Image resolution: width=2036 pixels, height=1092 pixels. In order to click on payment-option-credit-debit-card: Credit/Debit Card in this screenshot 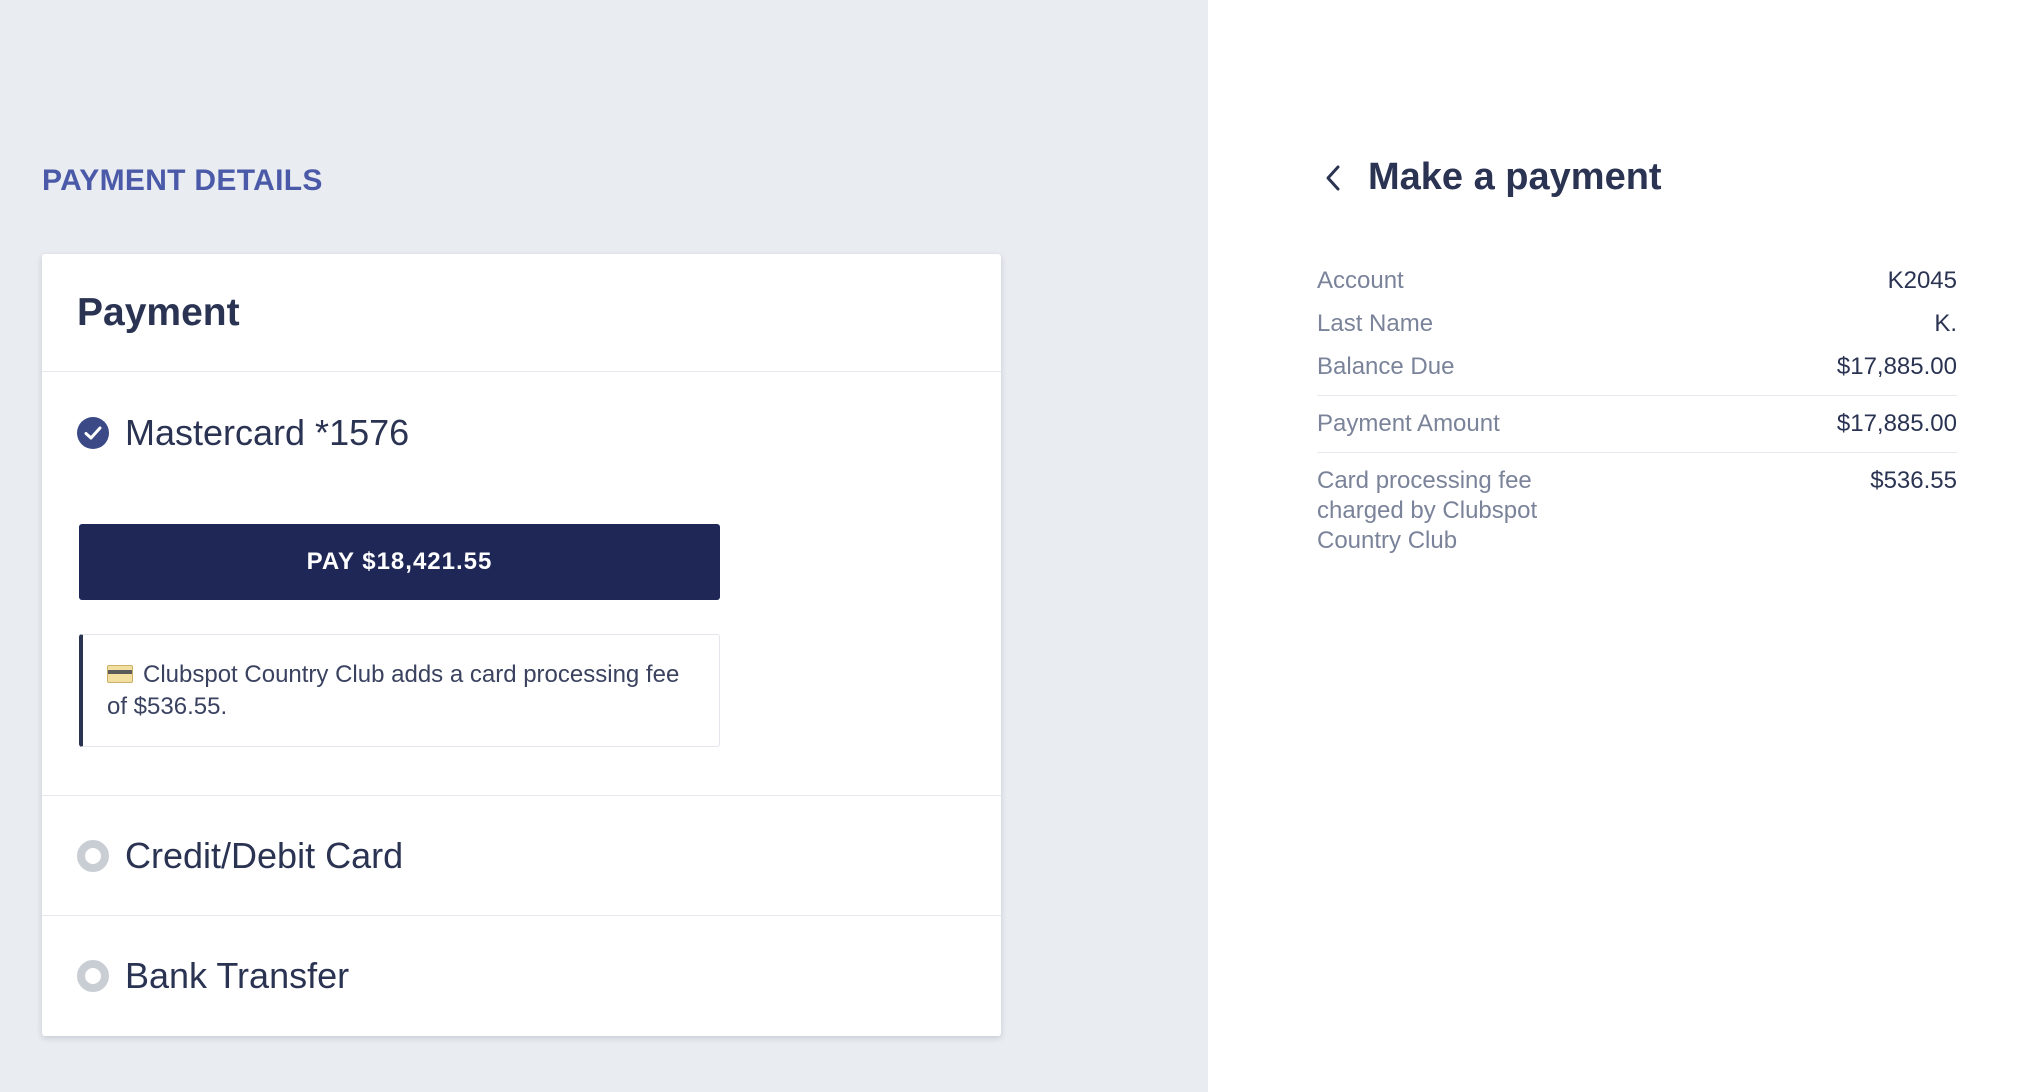, I will do `click(521, 856)`.